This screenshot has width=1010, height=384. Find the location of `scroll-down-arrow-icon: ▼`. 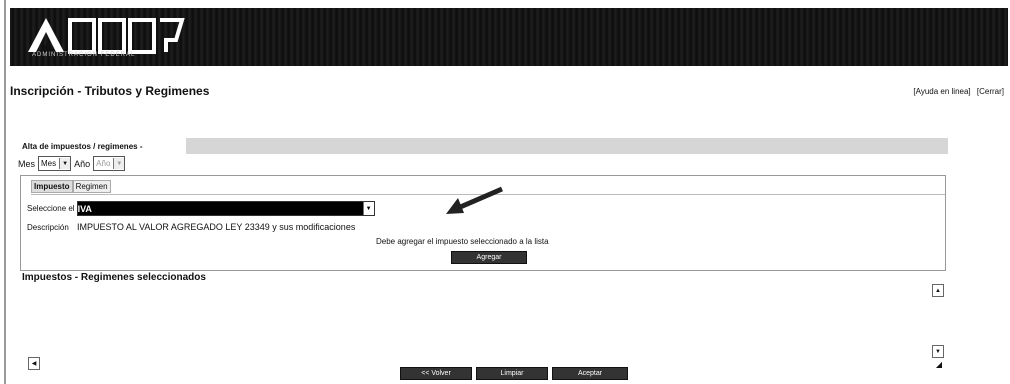

scroll-down-arrow-icon: ▼ is located at coordinates (938, 351).